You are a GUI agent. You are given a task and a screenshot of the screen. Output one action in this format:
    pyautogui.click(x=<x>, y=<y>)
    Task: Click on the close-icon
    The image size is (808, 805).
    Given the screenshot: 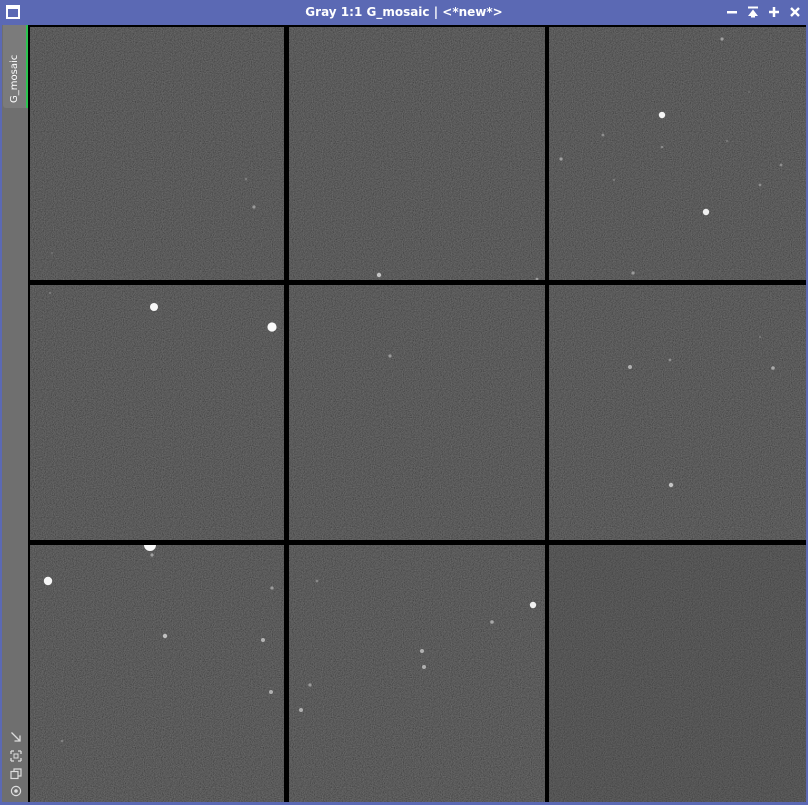 What is the action you would take?
    pyautogui.click(x=795, y=12)
    